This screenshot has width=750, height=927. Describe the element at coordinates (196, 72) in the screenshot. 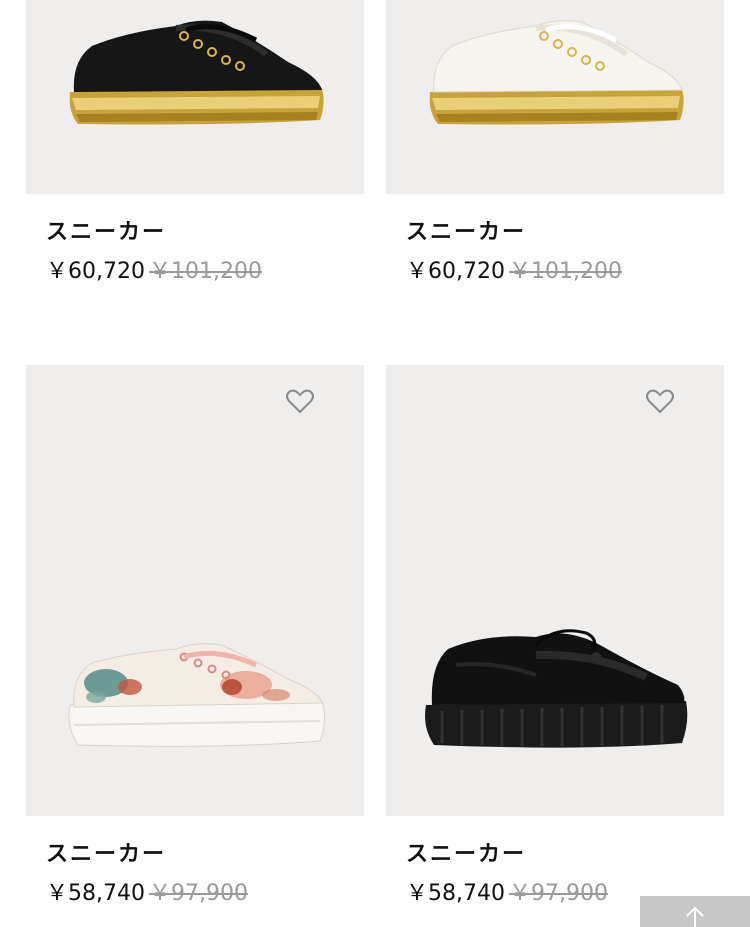

I see `black-sneaker-image` at that location.